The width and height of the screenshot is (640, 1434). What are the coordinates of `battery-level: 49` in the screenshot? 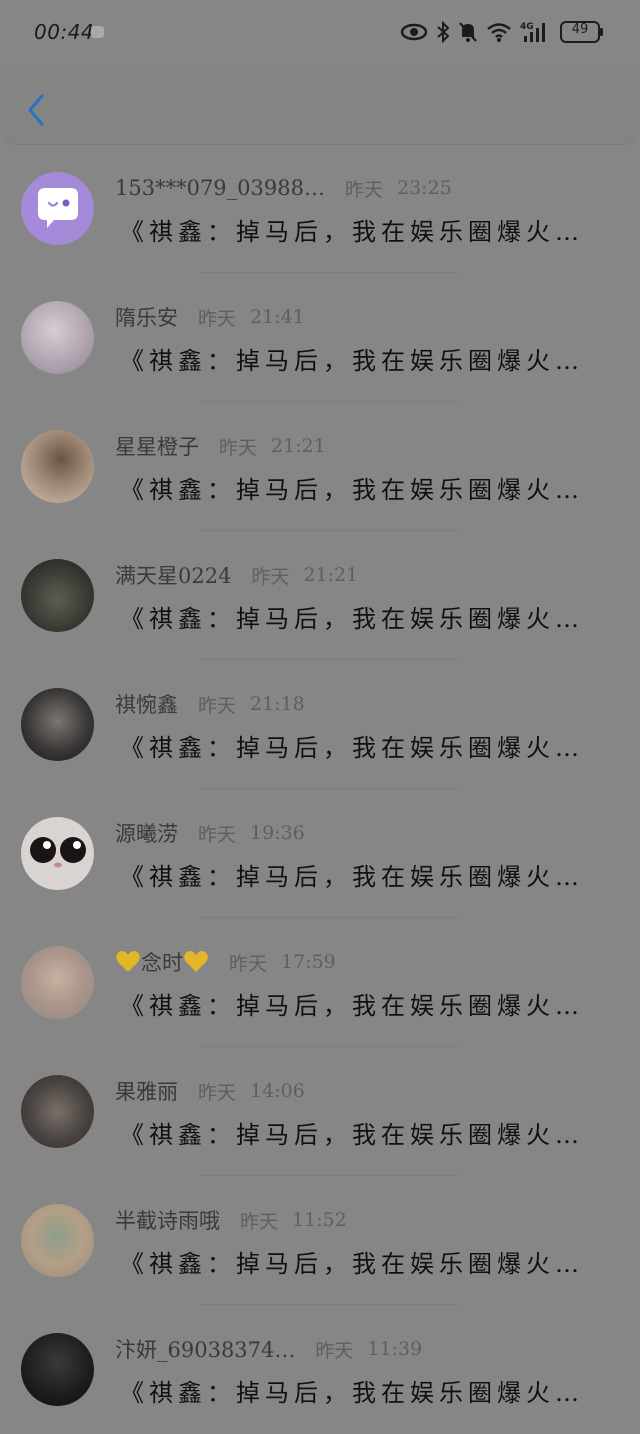 It's located at (580, 29).